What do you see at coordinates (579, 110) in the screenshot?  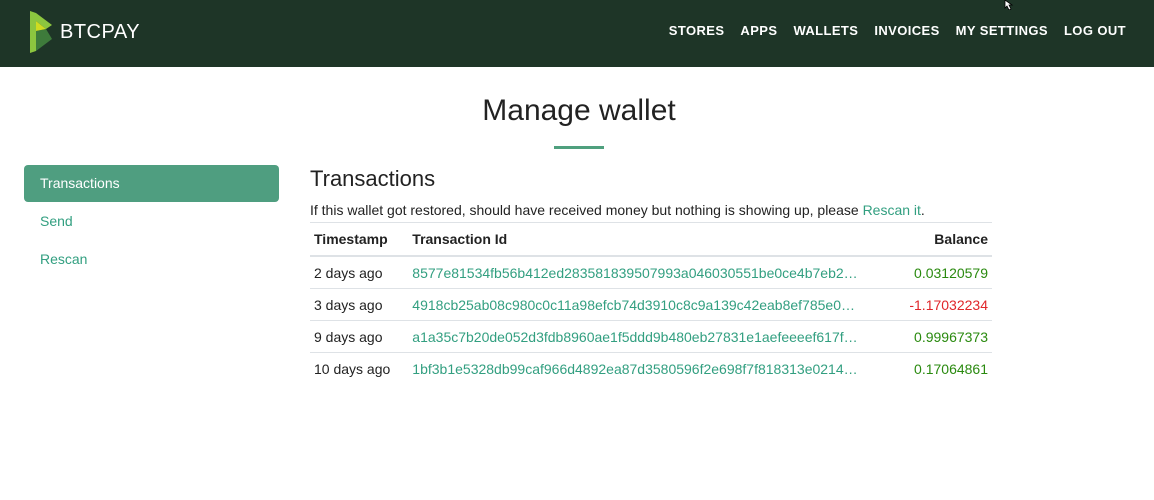 I see `page-title: Manage wallet` at bounding box center [579, 110].